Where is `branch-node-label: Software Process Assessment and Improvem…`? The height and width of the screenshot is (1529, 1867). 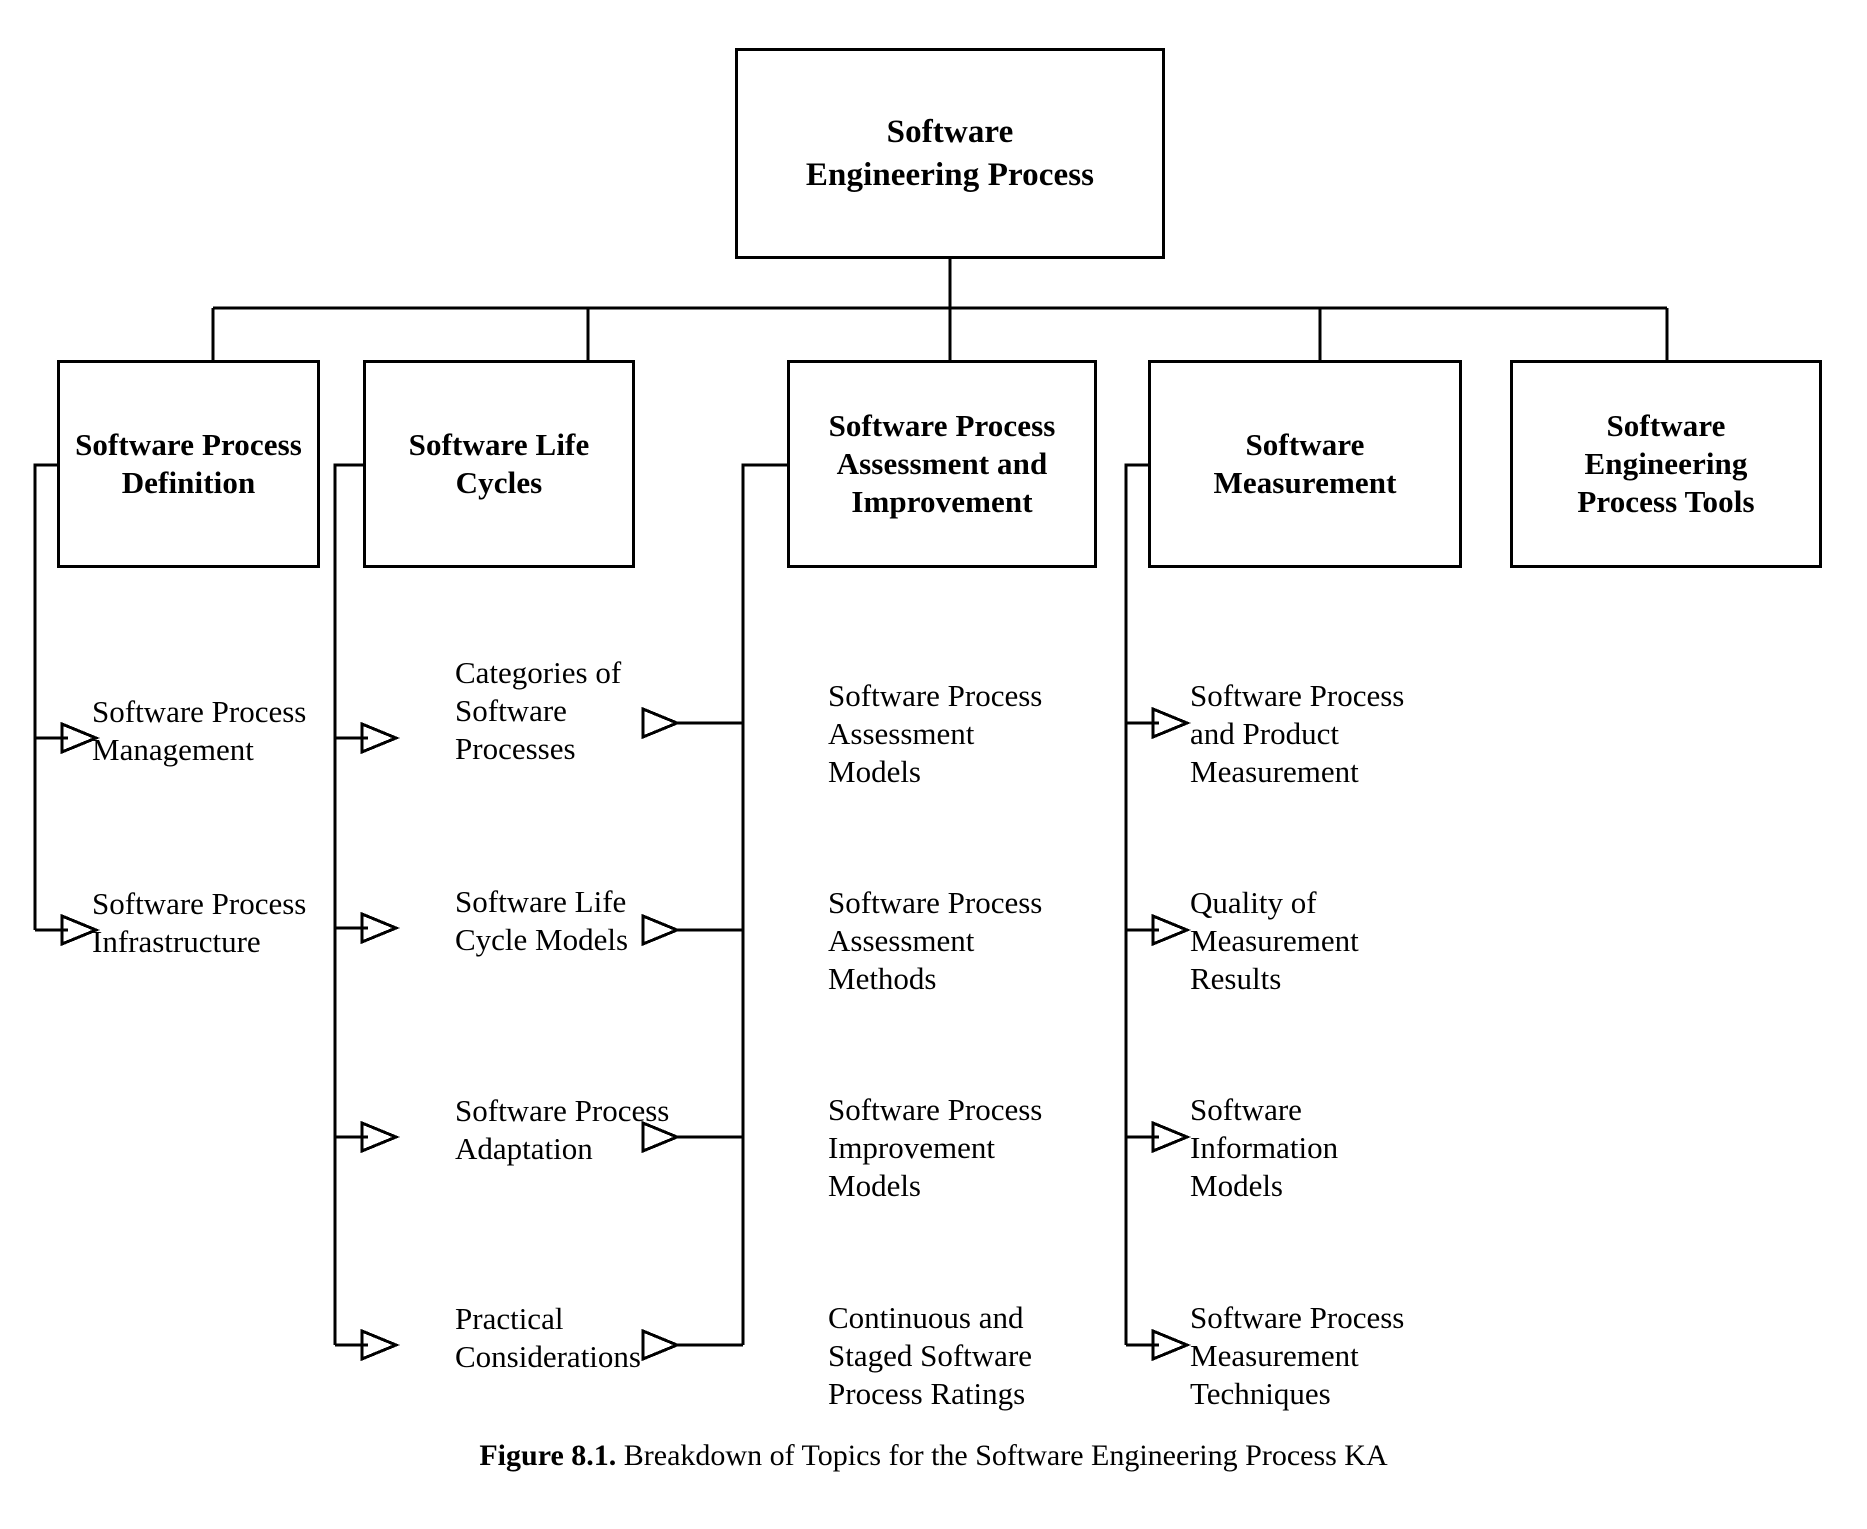
branch-node-label: Software Process Assessment and Improvem… is located at coordinates (942, 463).